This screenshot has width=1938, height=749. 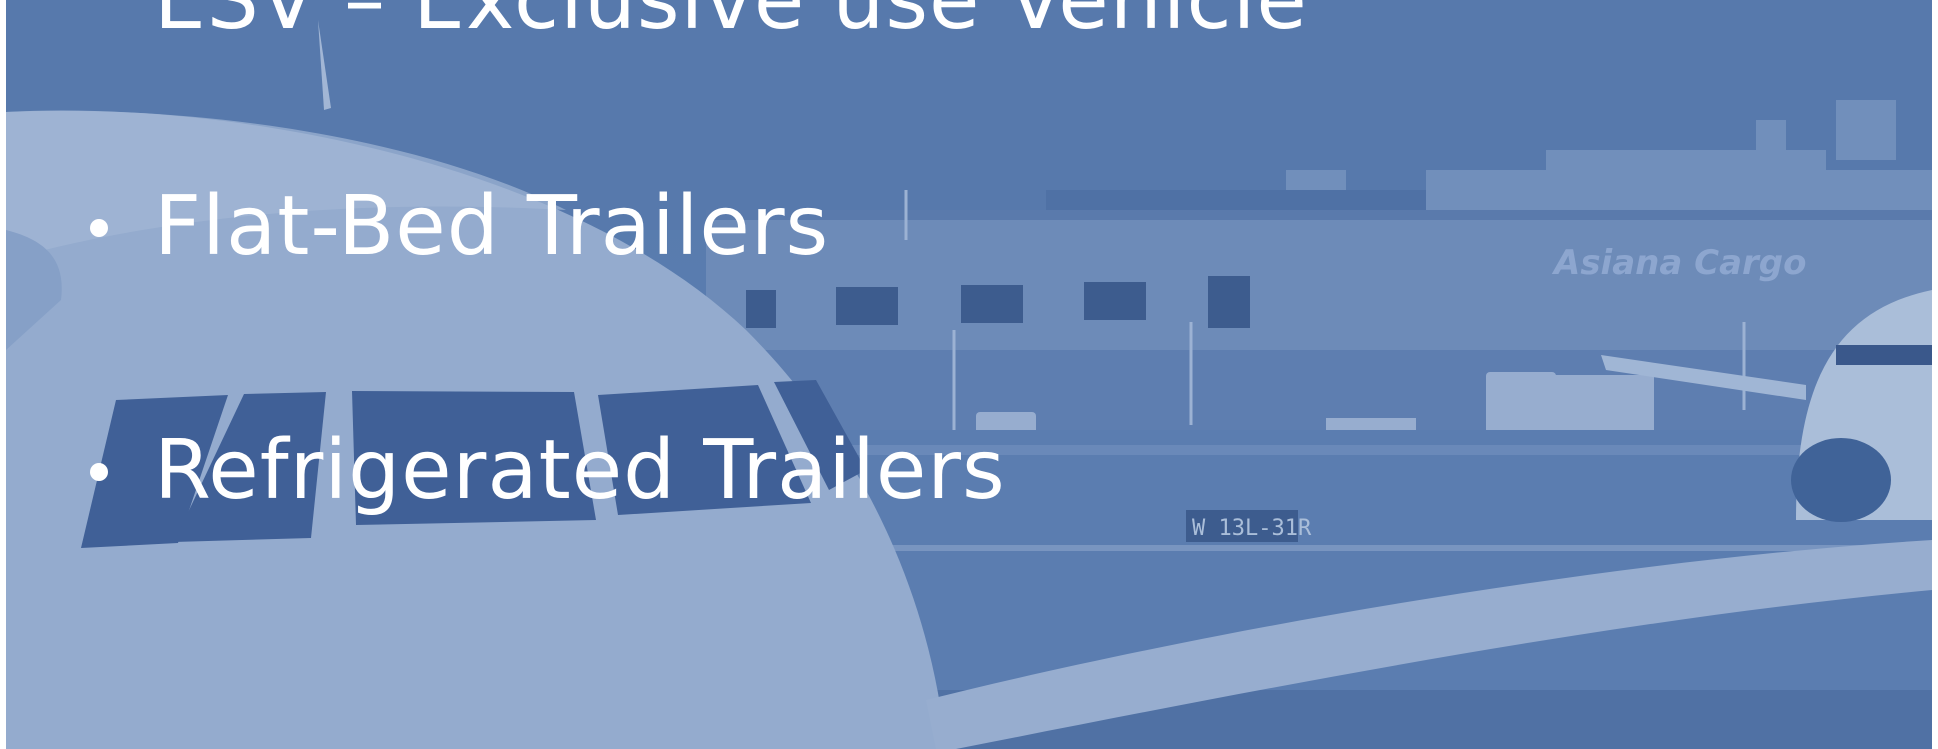 I want to click on bullet-esv: ESV – Exclusive use Vehicle, so click(x=731, y=24).